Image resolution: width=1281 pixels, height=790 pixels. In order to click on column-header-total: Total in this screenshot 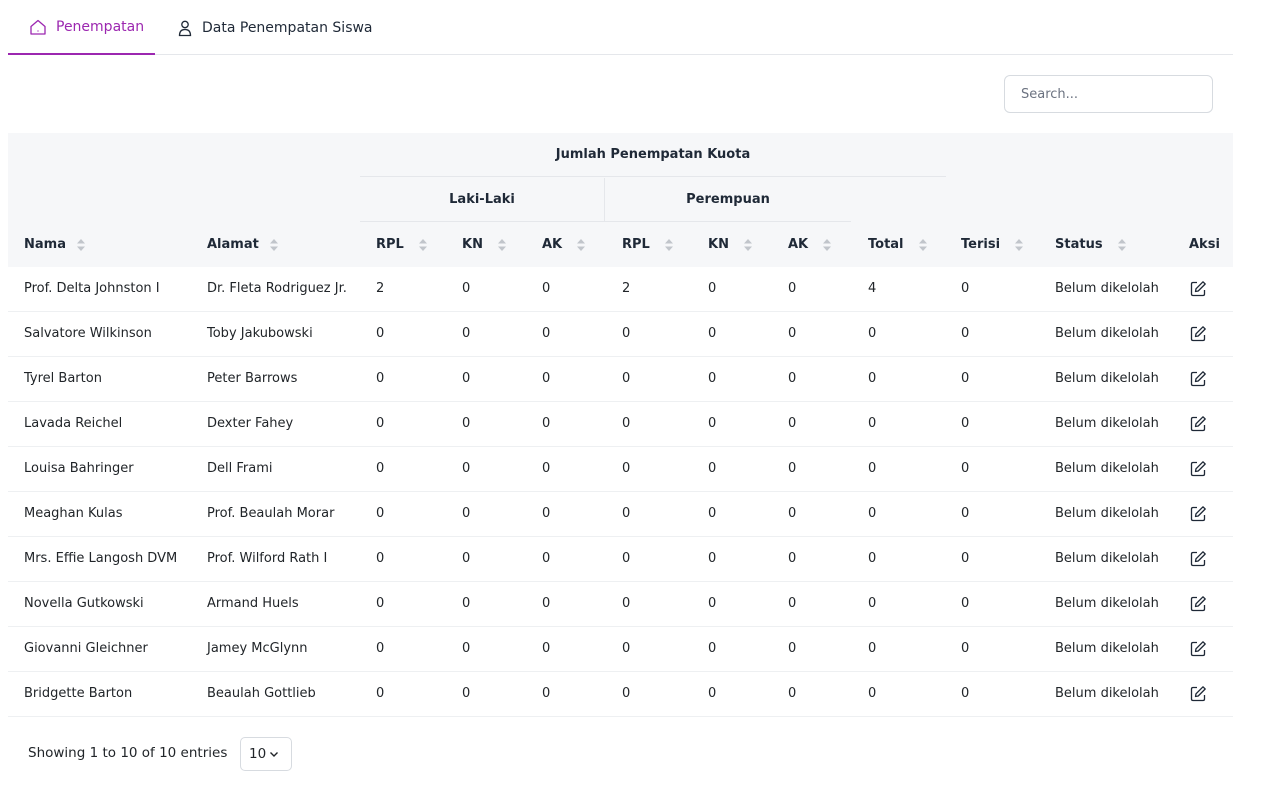, I will do `click(898, 244)`.